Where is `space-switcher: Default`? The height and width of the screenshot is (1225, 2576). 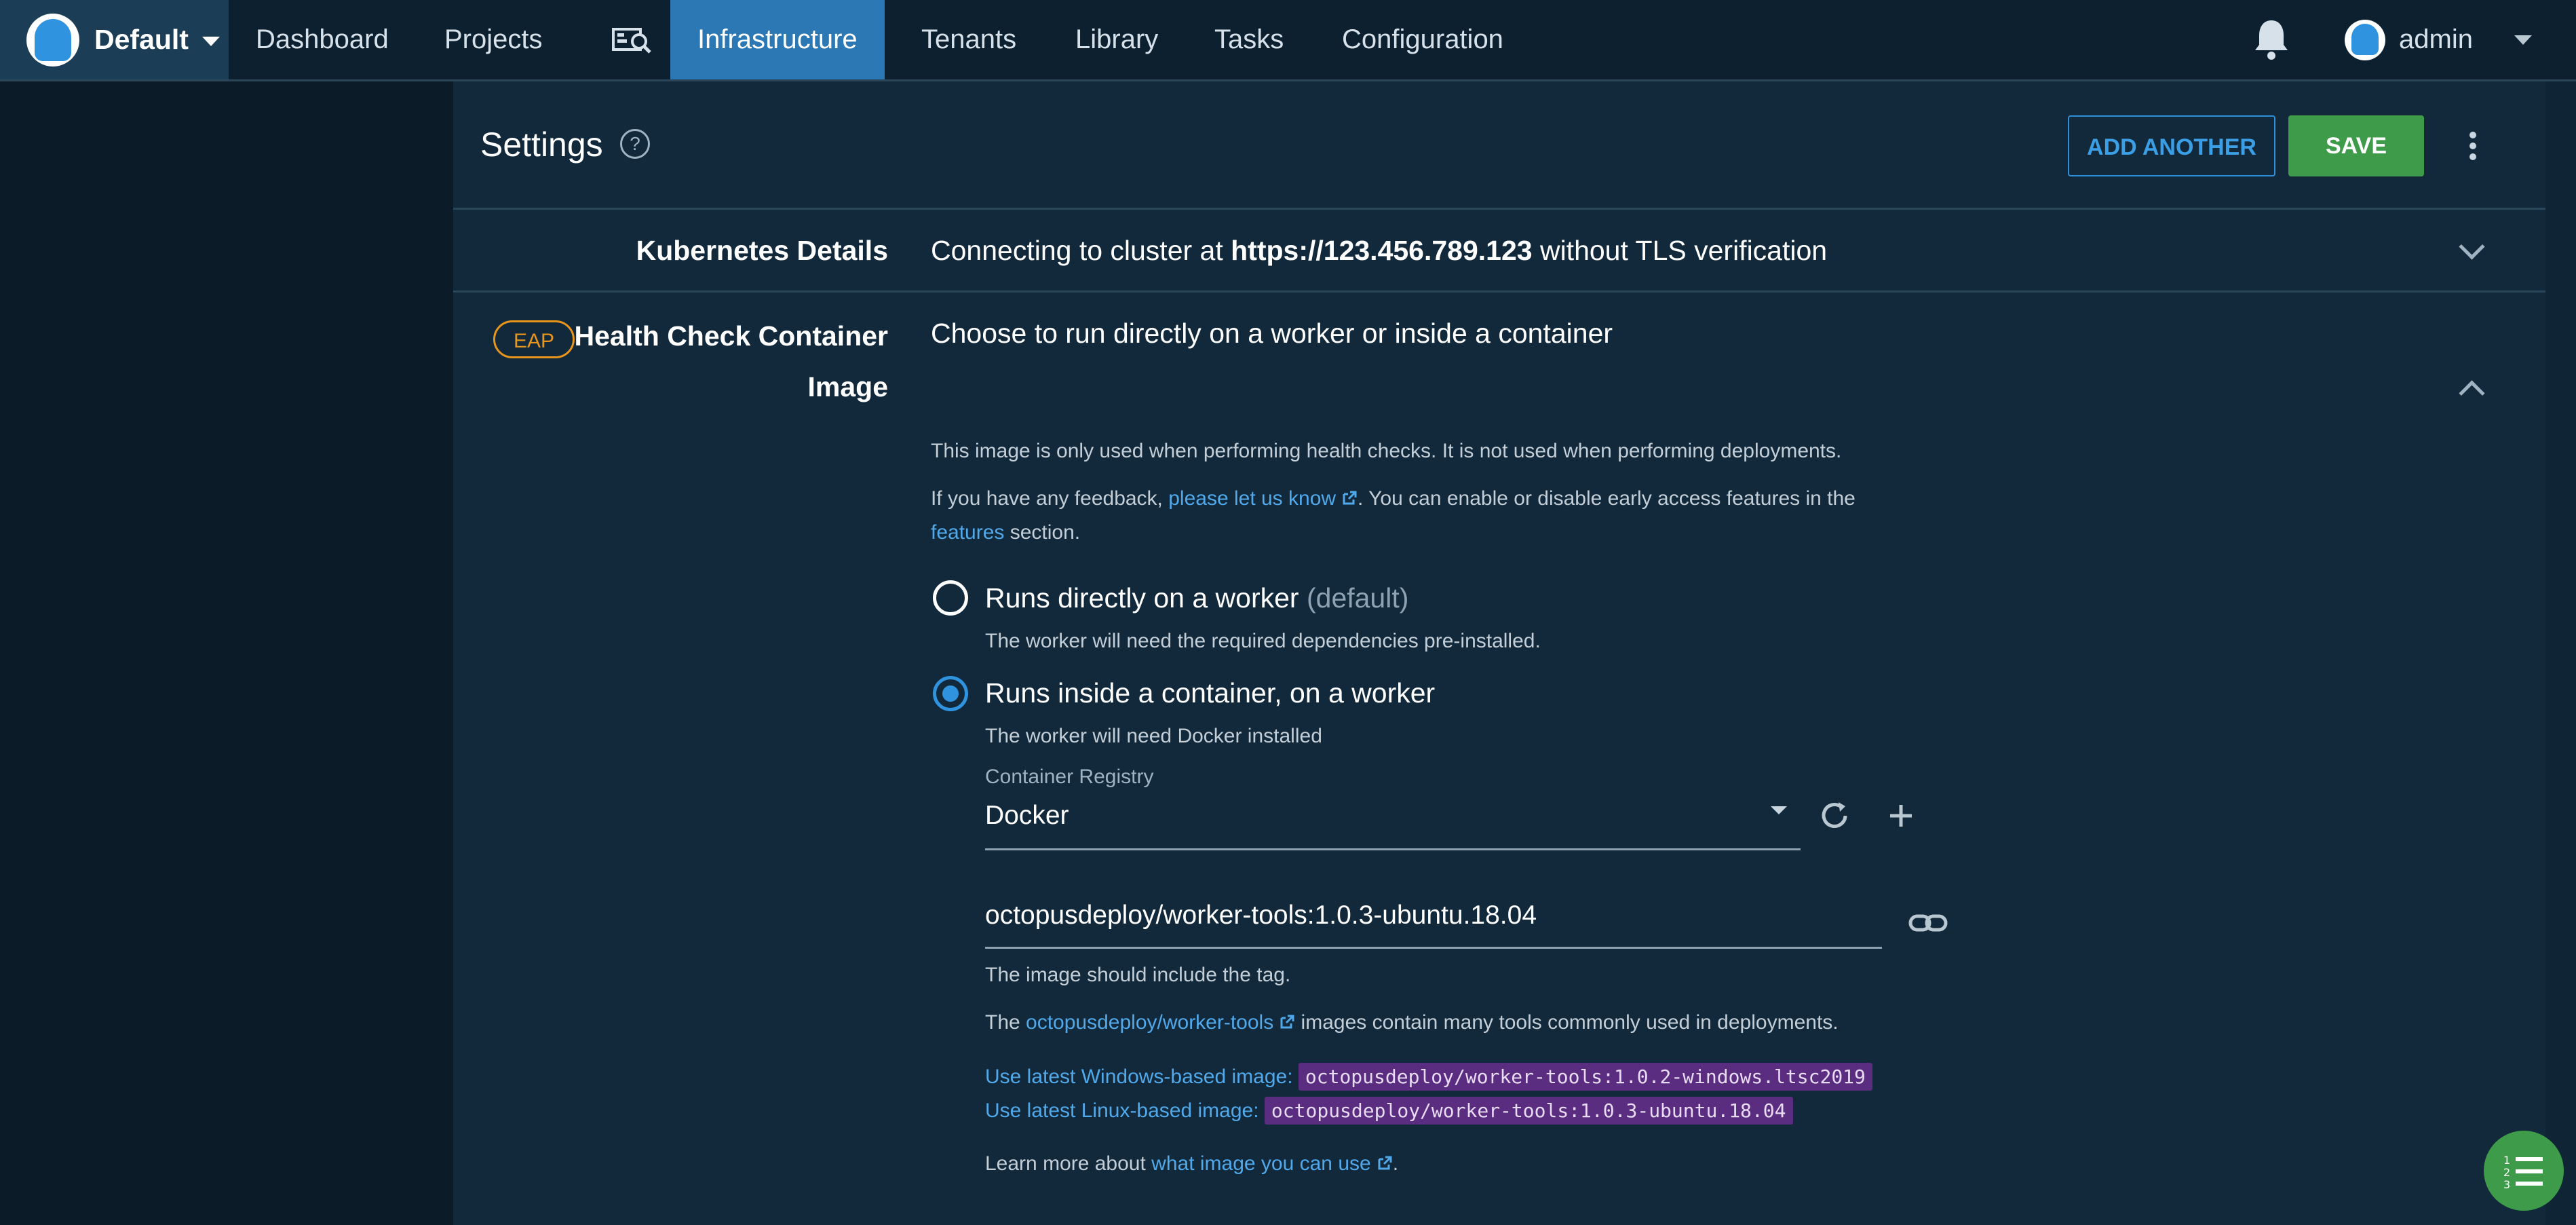 space-switcher: Default is located at coordinates (114, 39).